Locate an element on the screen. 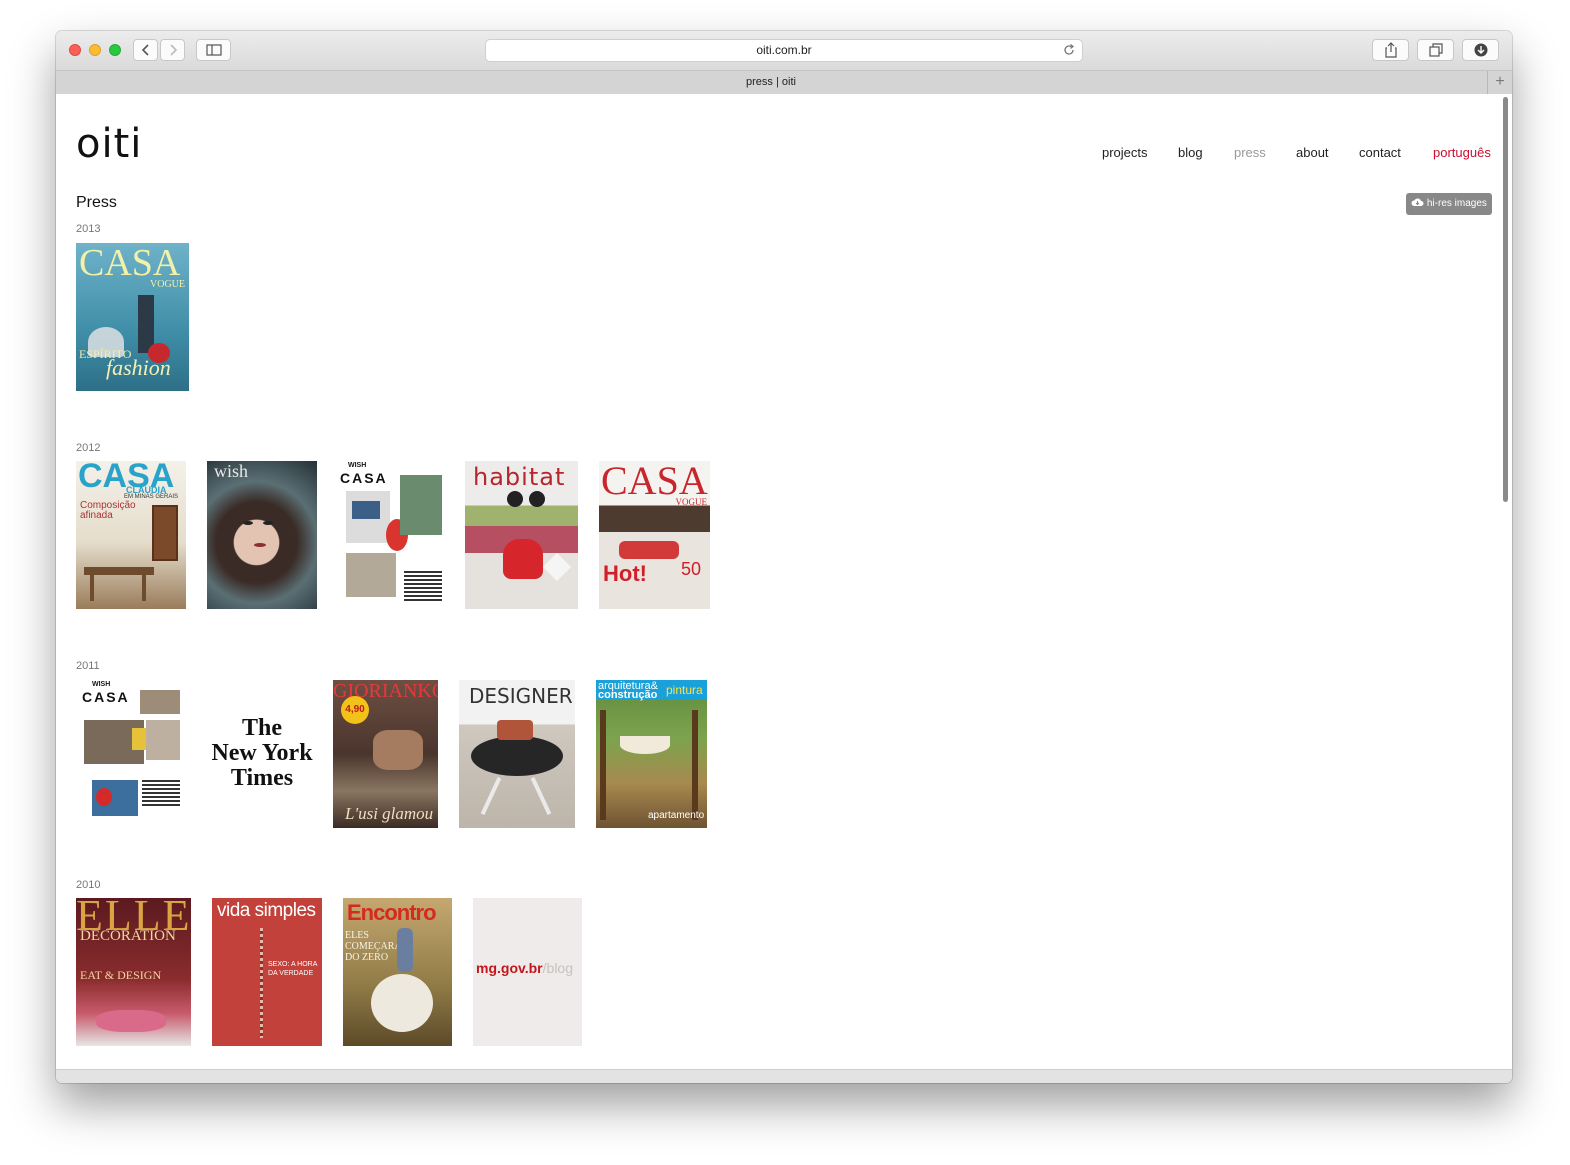  cover-encontro-2010: Encontro ELES COMEÇARAM DO ZERO is located at coordinates (397, 972).